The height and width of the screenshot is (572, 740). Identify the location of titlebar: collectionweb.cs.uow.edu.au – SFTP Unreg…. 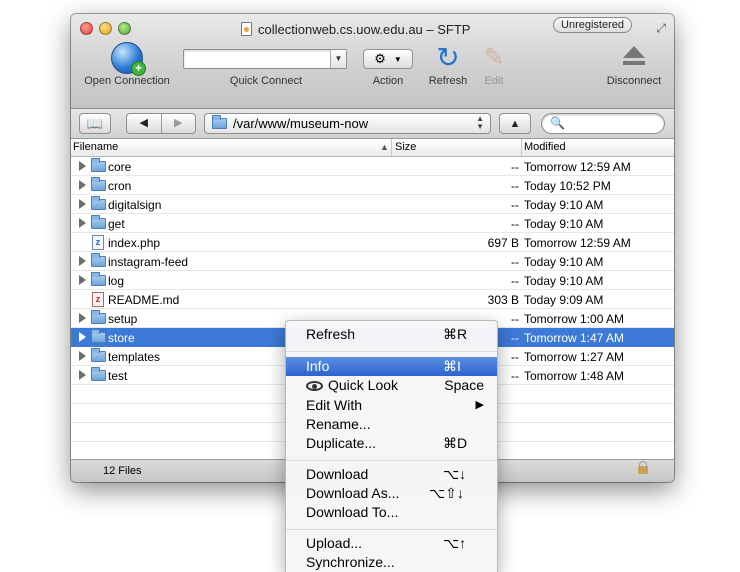
(372, 61).